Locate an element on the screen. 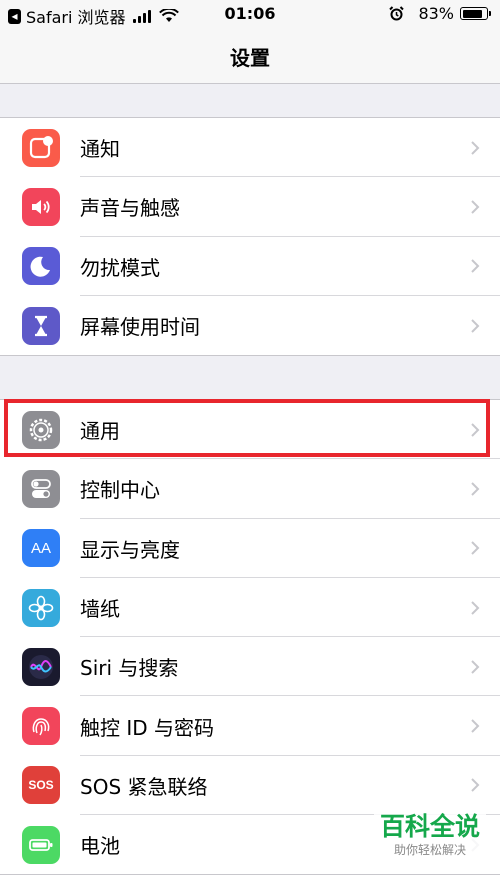 Image resolution: width=500 pixels, height=875 pixels. settings-row-label: 显示与亮度 is located at coordinates (130, 549).